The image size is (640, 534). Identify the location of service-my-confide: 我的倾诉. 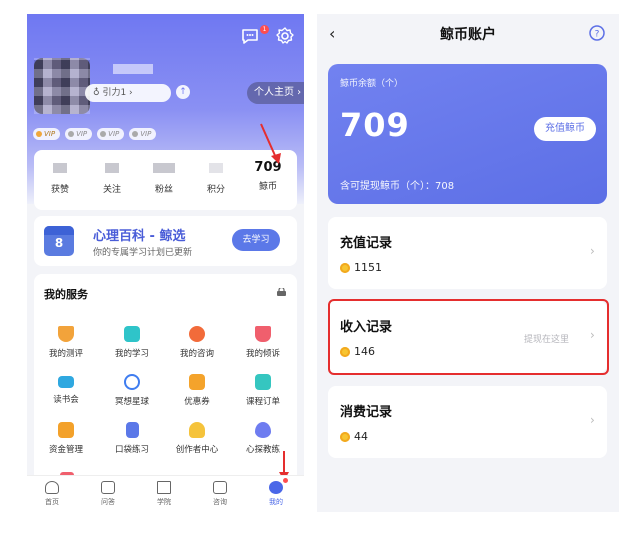
(263, 342).